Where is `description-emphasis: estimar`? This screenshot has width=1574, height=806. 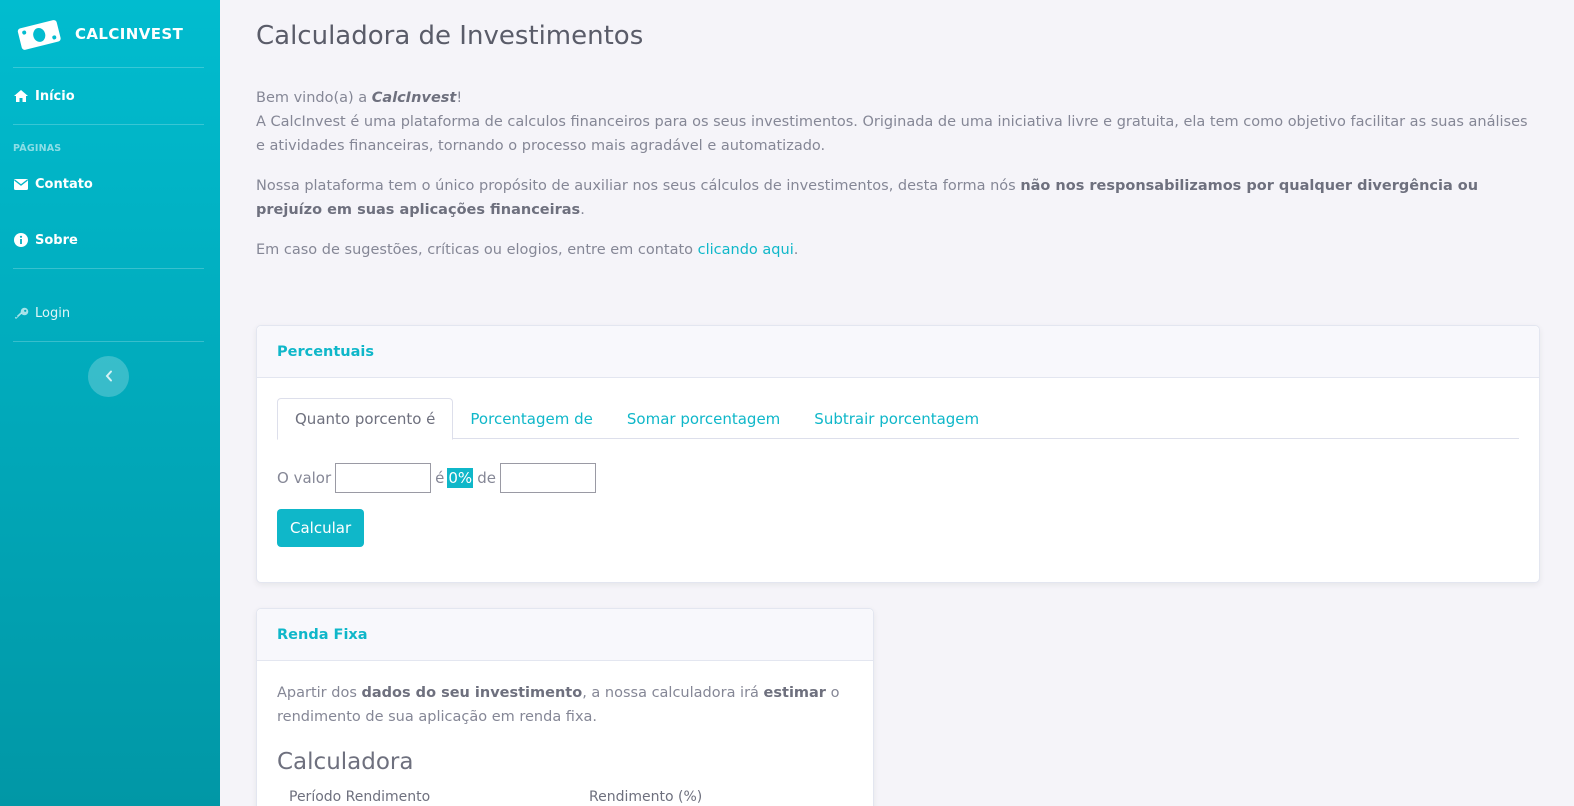
description-emphasis: estimar is located at coordinates (794, 693).